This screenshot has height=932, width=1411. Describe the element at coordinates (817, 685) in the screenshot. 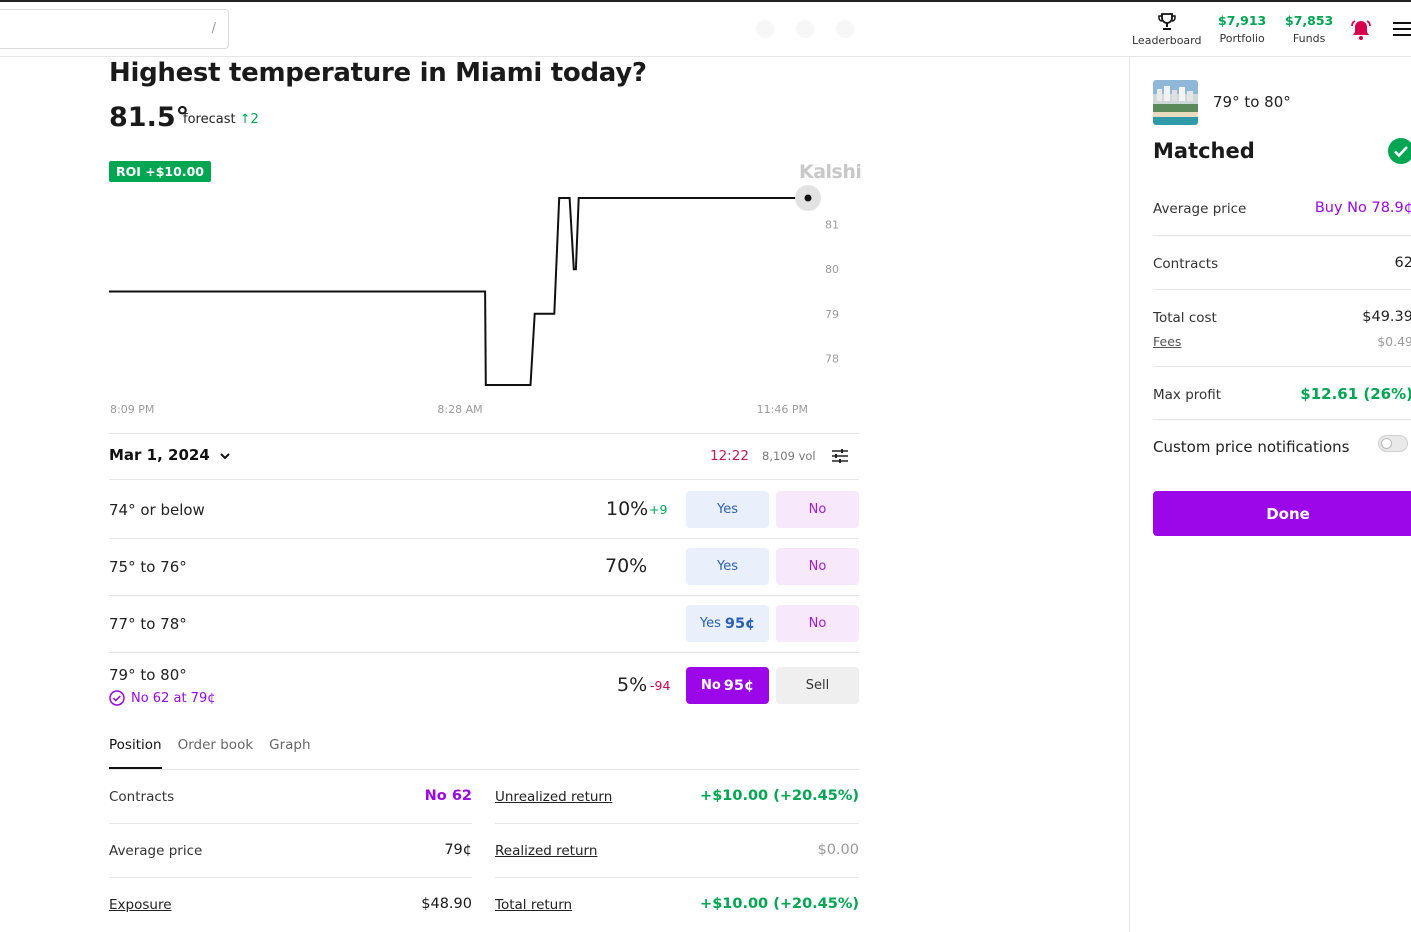

I see `sell-button: Sell` at that location.